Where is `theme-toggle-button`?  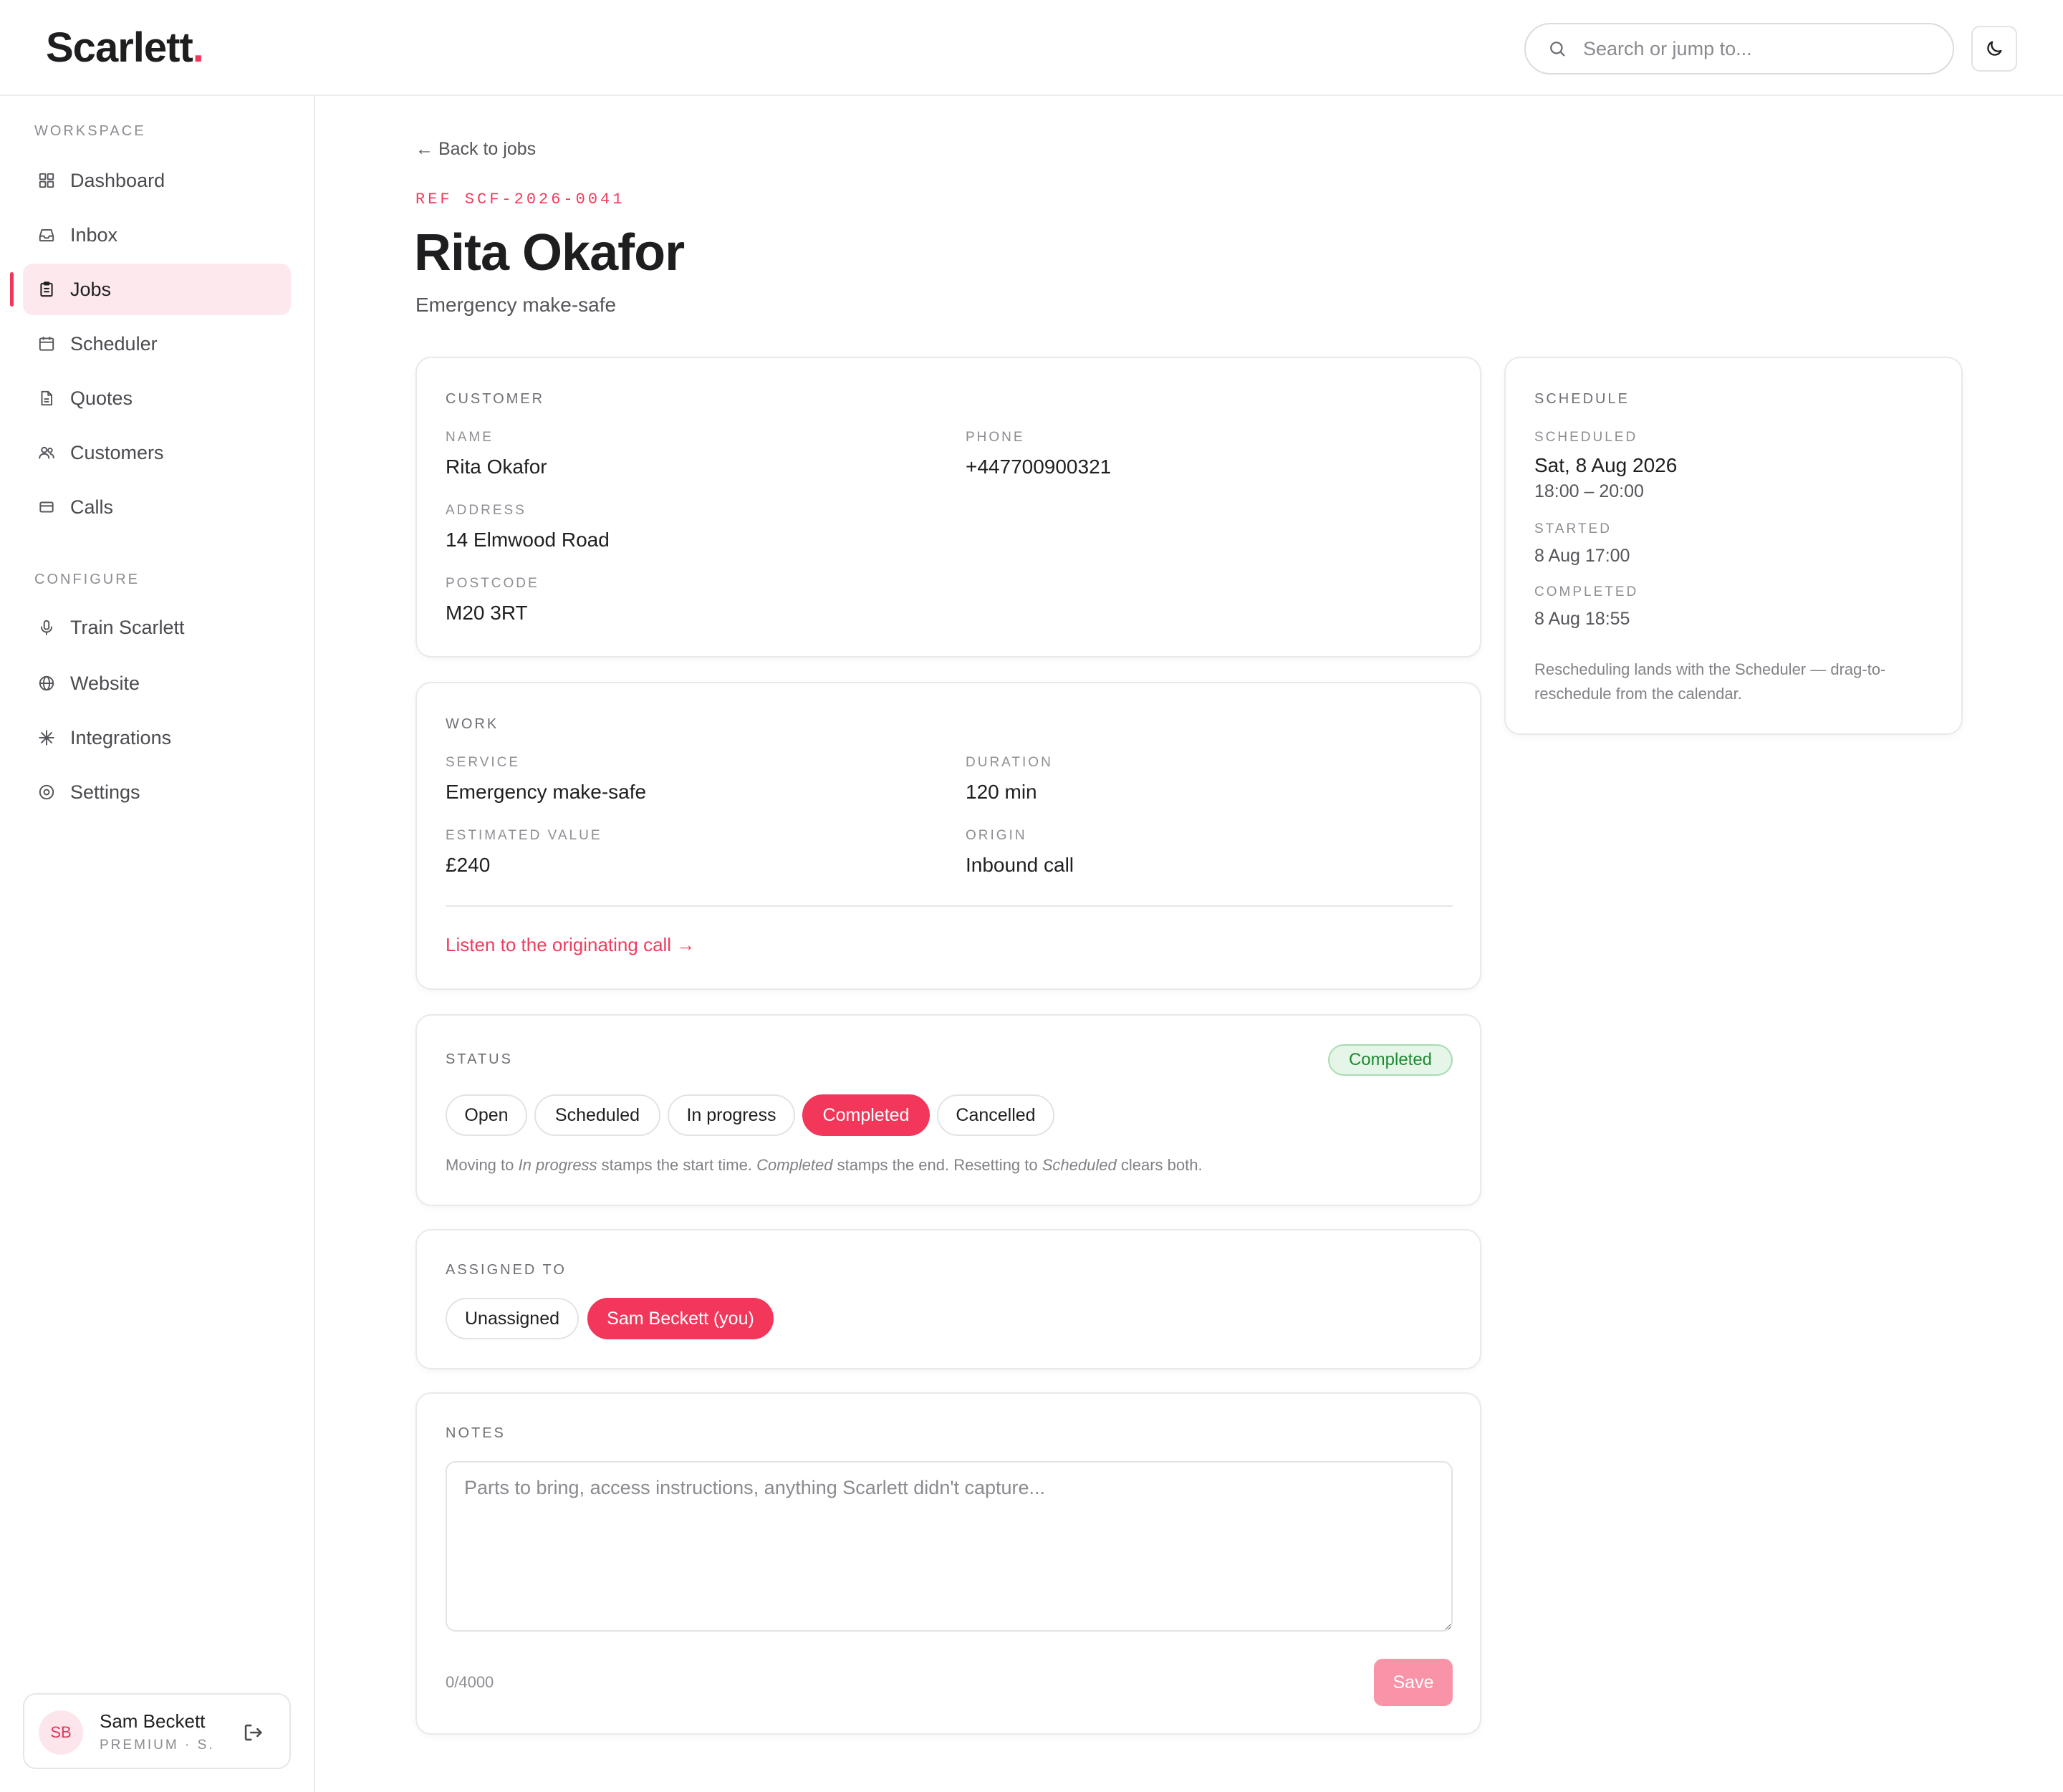 theme-toggle-button is located at coordinates (1994, 49).